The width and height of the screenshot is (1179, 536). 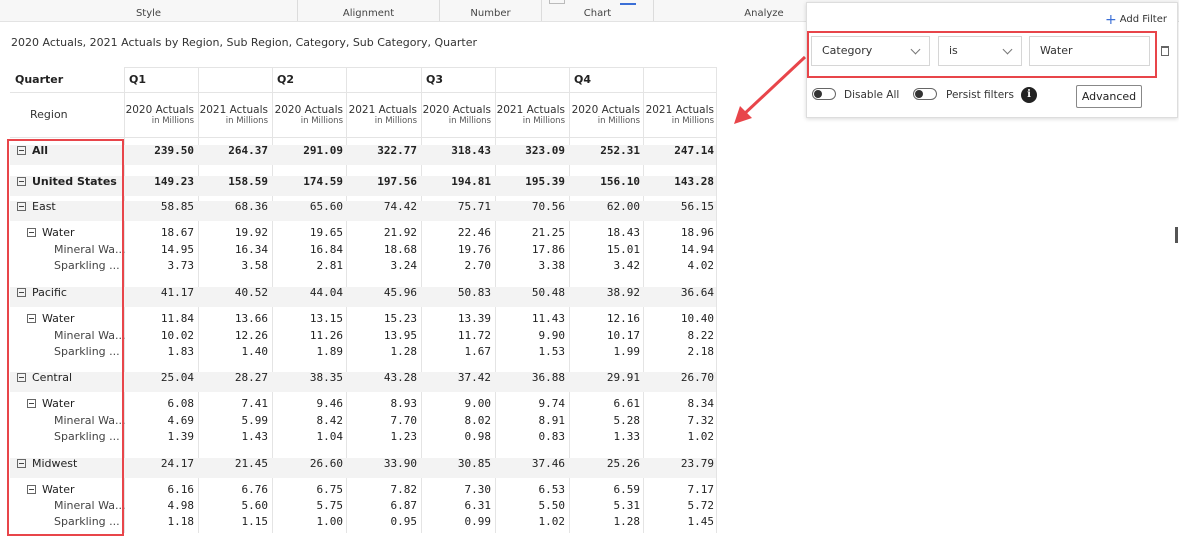 What do you see at coordinates (1109, 96) in the screenshot?
I see `advanced-button: Advanced` at bounding box center [1109, 96].